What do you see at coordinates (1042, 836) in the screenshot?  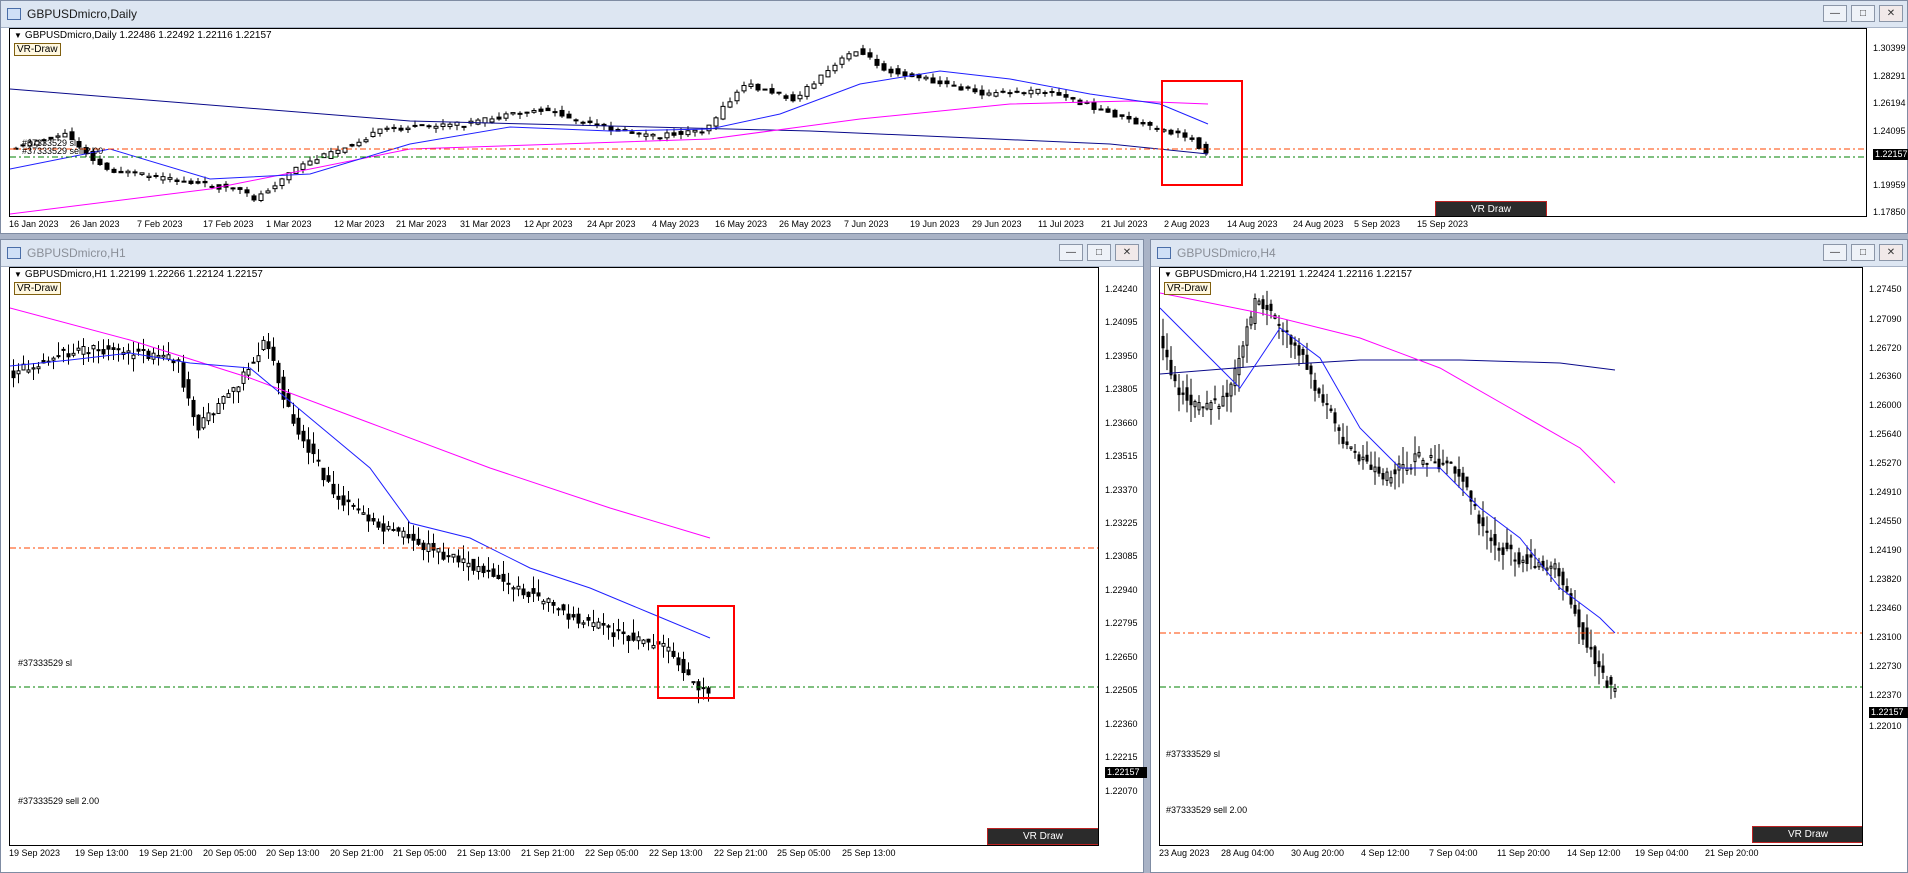 I see `h1-vr-draw-button: VR Draw` at bounding box center [1042, 836].